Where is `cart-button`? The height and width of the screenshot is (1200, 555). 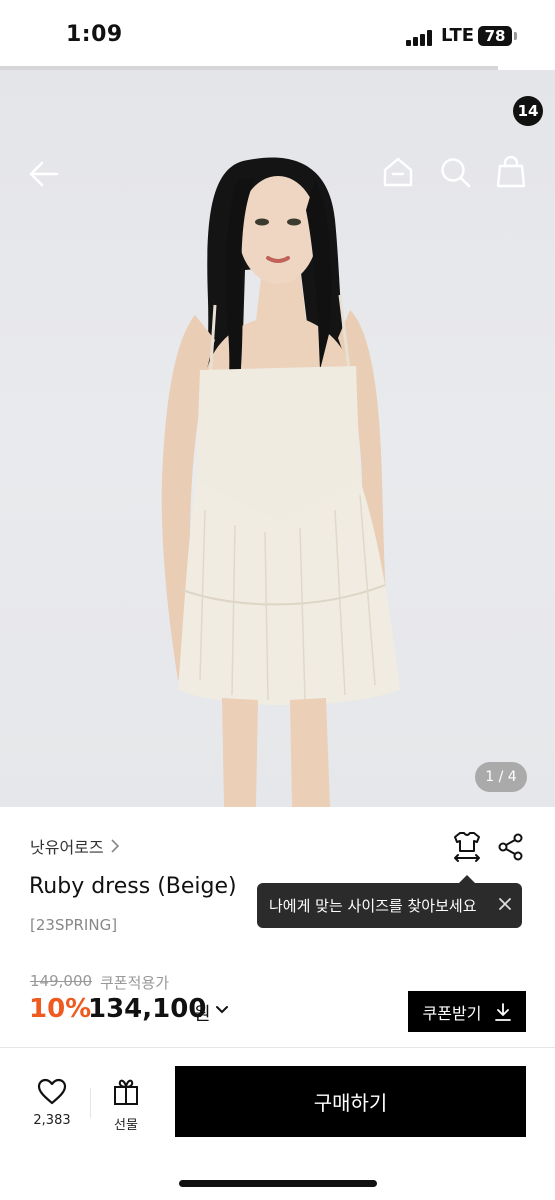 cart-button is located at coordinates (511, 172).